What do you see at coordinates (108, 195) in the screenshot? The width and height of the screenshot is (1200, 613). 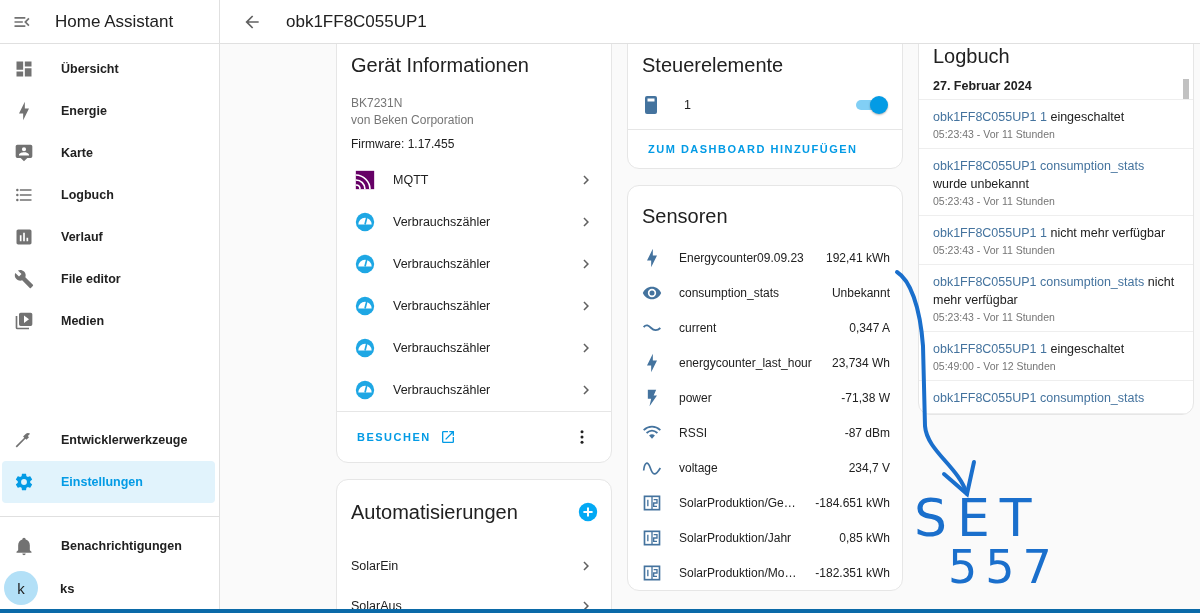 I see `sidebar-item: Logbuch` at bounding box center [108, 195].